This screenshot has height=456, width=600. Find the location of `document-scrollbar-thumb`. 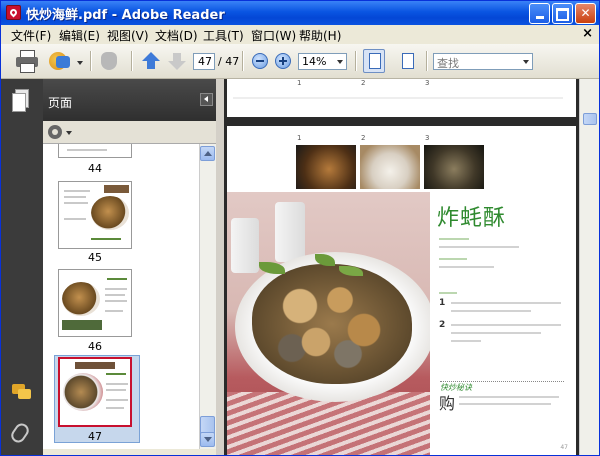

document-scrollbar-thumb is located at coordinates (590, 119).